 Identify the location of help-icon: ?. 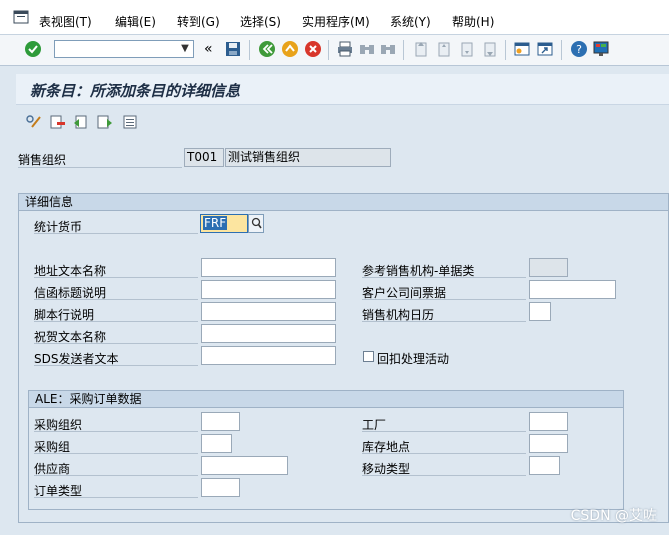
(579, 49).